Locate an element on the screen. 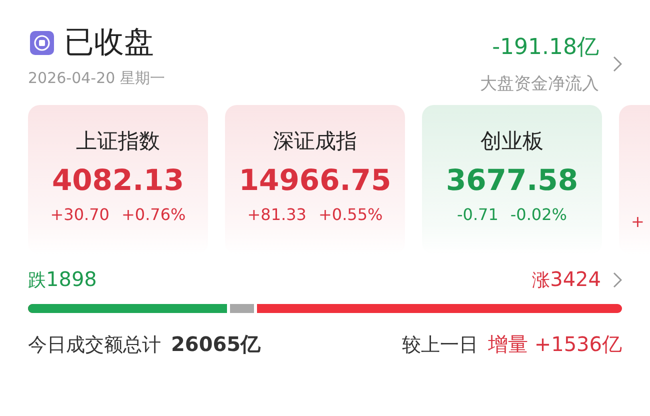  decliners-count: 跌1898 is located at coordinates (62, 279).